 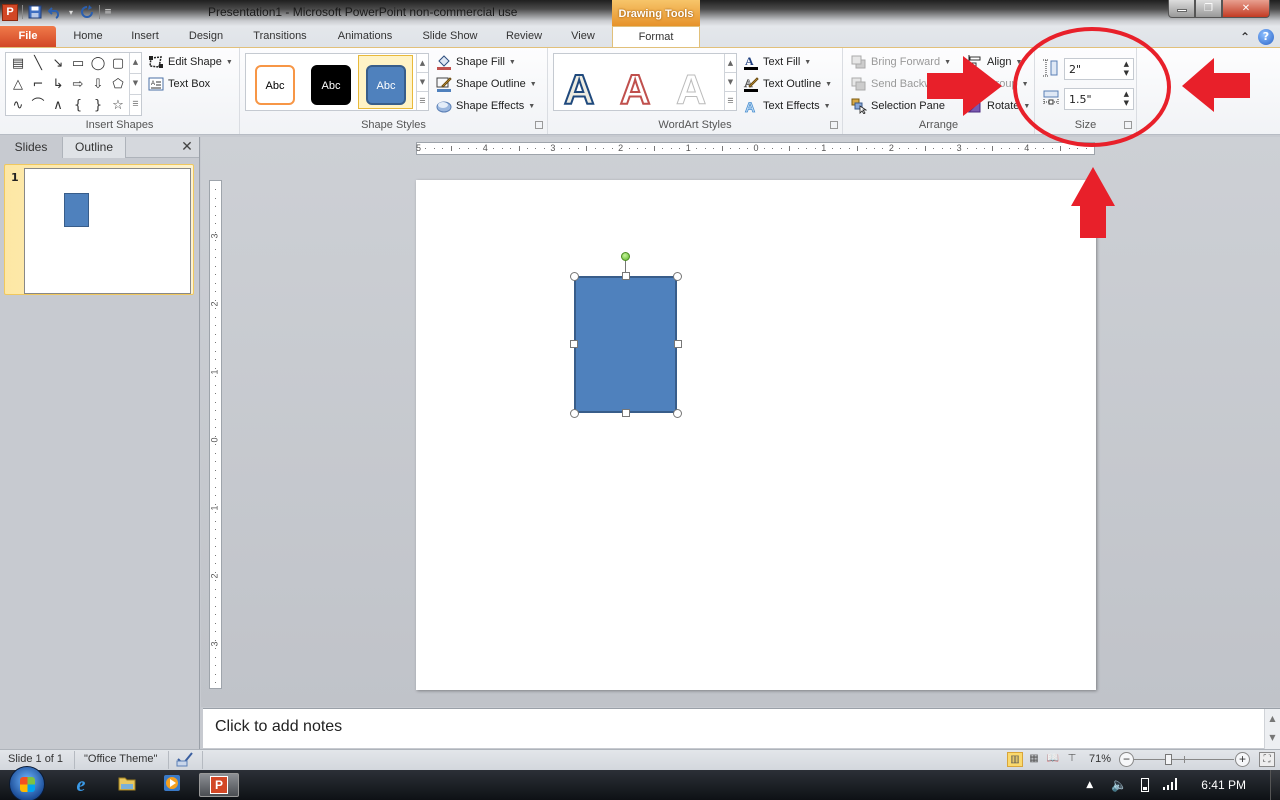 What do you see at coordinates (38, 105) in the screenshot?
I see `shape-option-icon: ⌒` at bounding box center [38, 105].